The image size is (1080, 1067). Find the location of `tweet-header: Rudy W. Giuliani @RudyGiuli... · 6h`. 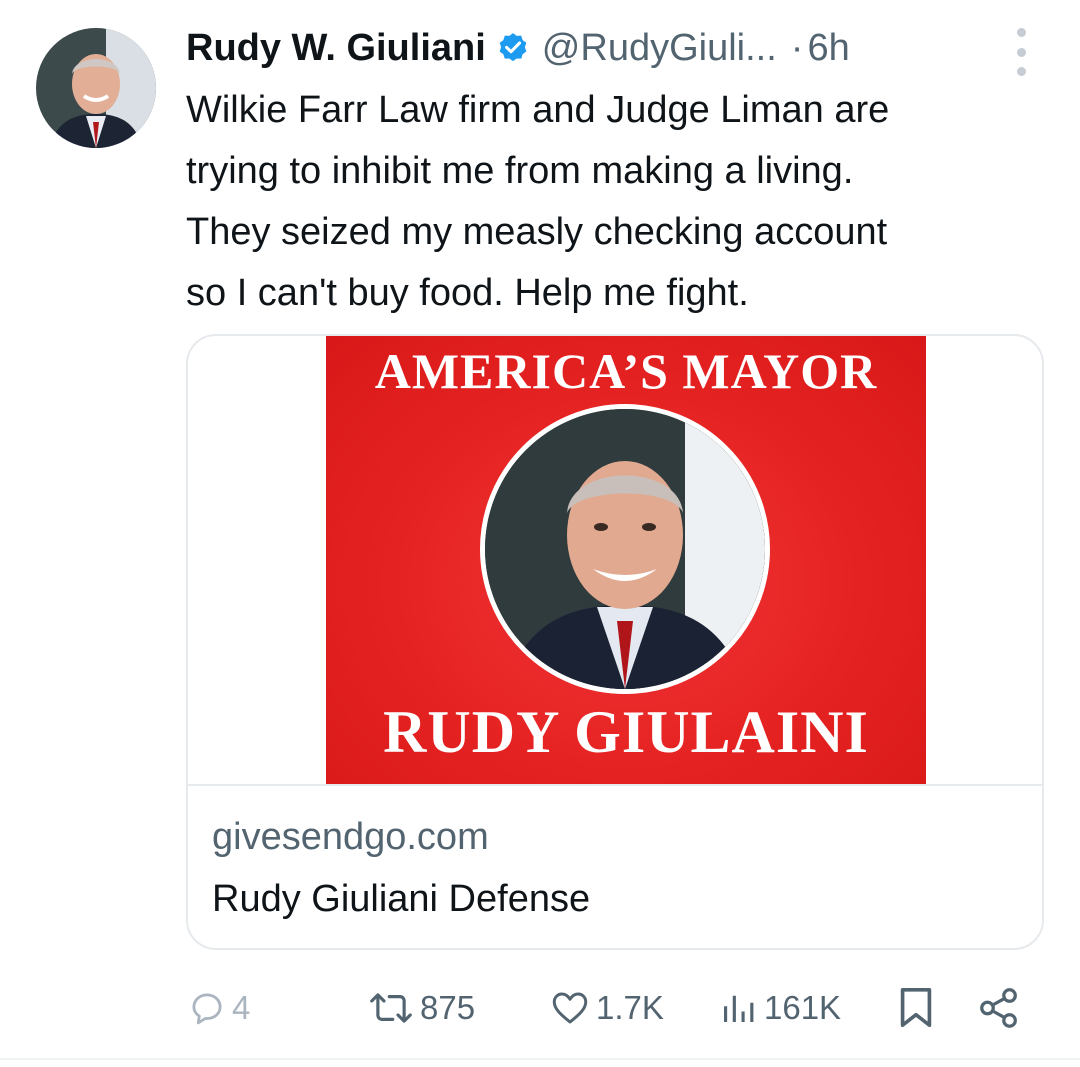

tweet-header: Rudy W. Giuliani @RudyGiuli... · 6h is located at coordinates (598, 48).